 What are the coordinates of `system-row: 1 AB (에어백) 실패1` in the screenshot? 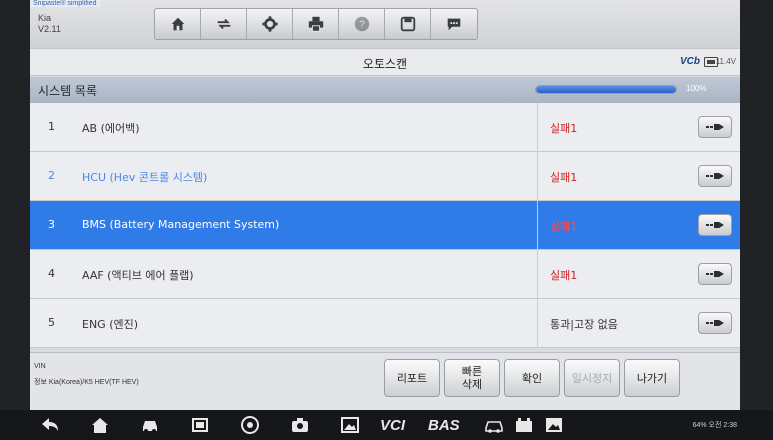 It's located at (385, 127).